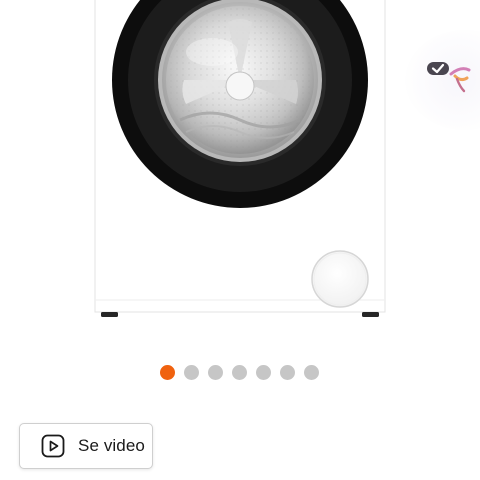  What do you see at coordinates (53, 446) in the screenshot?
I see `play-icon` at bounding box center [53, 446].